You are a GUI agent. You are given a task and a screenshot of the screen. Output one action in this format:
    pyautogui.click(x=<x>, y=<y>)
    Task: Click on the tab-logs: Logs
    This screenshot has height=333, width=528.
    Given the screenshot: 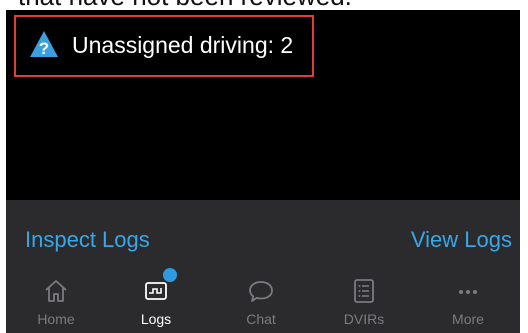 What is the action you would take?
    pyautogui.click(x=156, y=300)
    